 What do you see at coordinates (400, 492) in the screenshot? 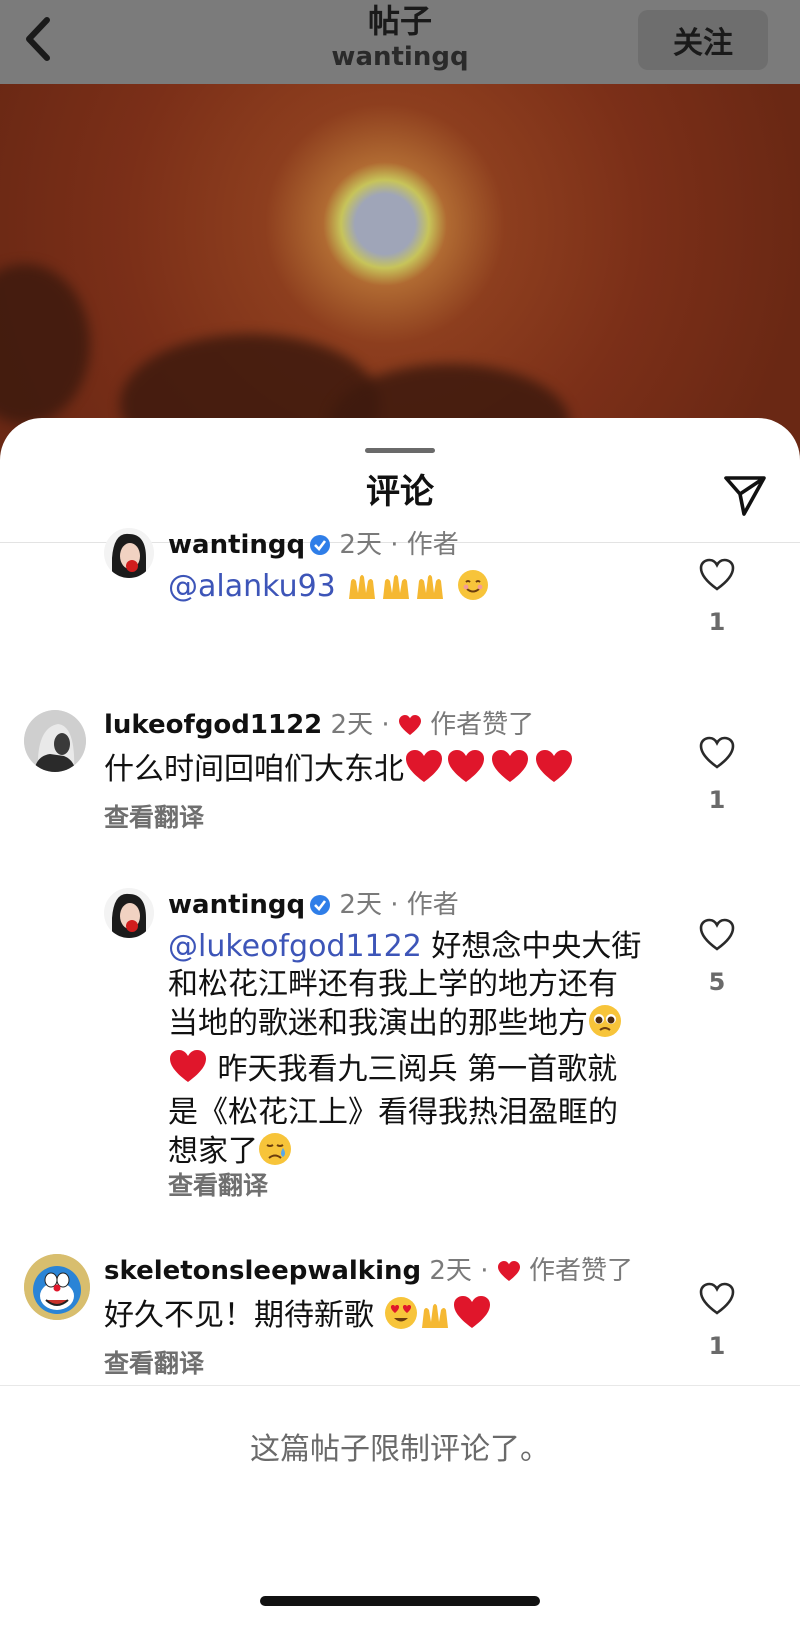
I see `sheet-title: 评论` at bounding box center [400, 492].